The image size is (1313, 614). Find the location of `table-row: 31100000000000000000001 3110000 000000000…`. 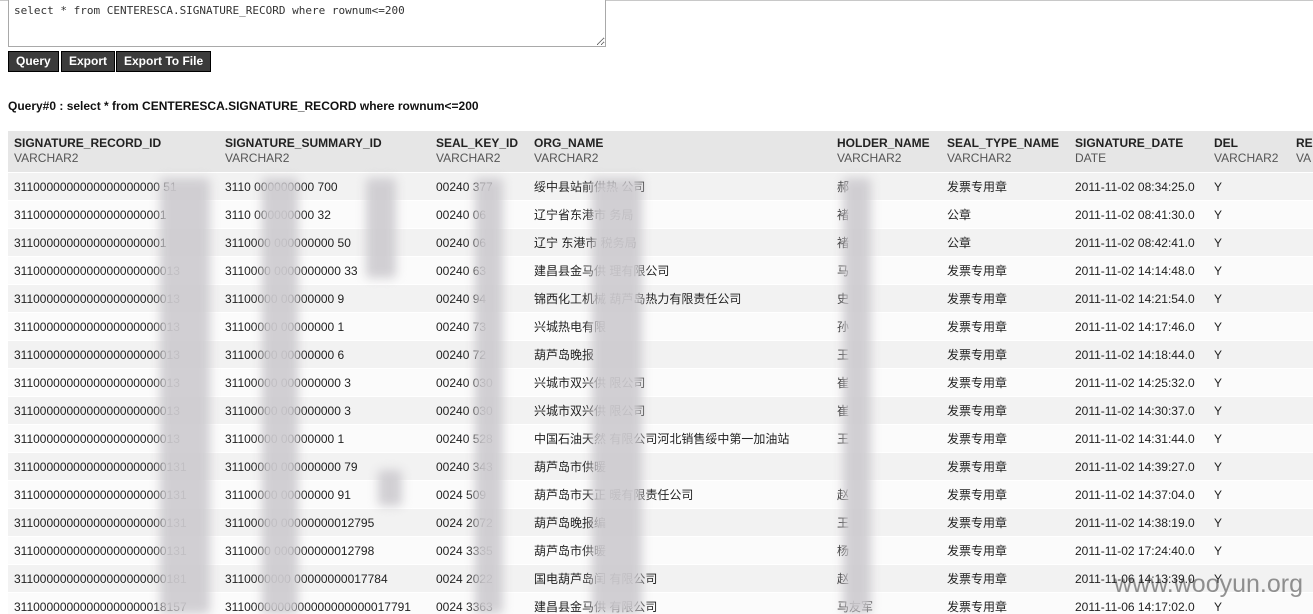

table-row: 31100000000000000000001 3110000 000000000… is located at coordinates (660, 242).